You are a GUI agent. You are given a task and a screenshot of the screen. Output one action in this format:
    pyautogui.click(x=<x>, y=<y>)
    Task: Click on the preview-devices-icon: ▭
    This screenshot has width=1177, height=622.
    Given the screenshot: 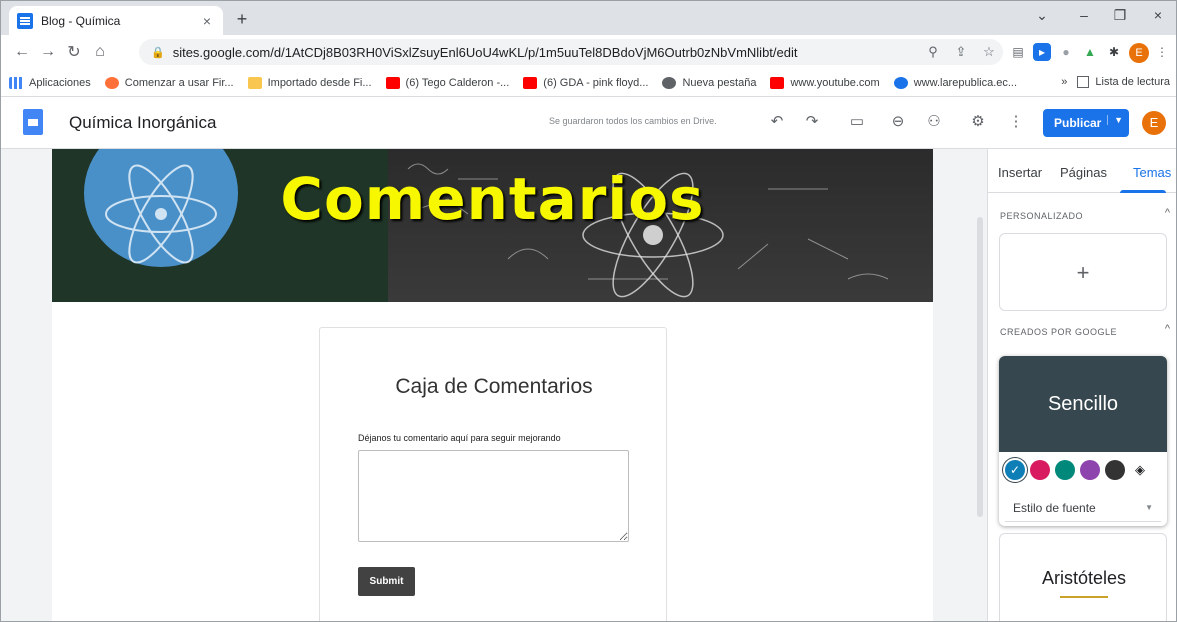 What is the action you would take?
    pyautogui.click(x=857, y=122)
    